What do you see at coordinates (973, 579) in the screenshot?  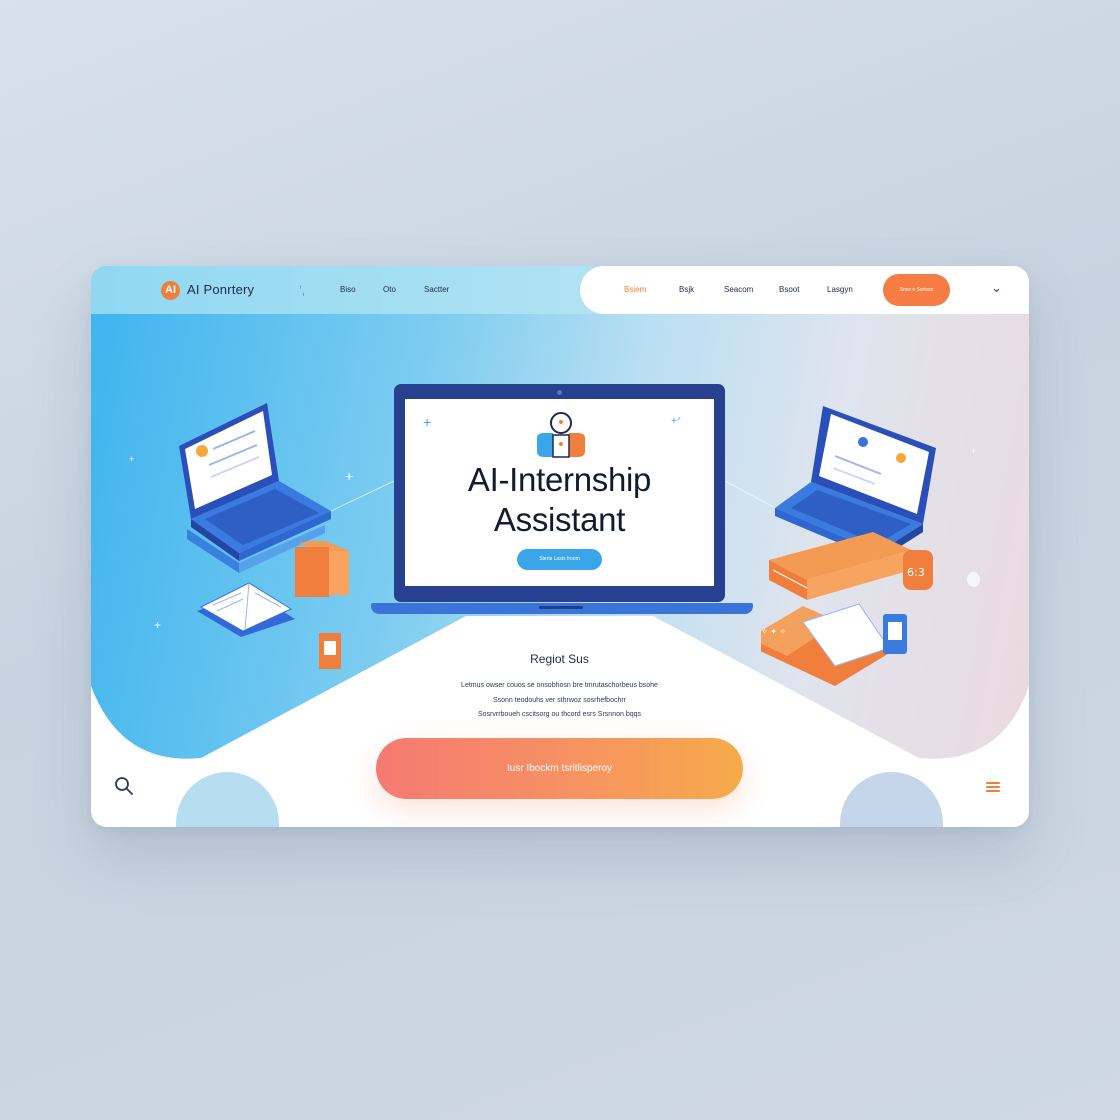 I see `decorative-dot` at bounding box center [973, 579].